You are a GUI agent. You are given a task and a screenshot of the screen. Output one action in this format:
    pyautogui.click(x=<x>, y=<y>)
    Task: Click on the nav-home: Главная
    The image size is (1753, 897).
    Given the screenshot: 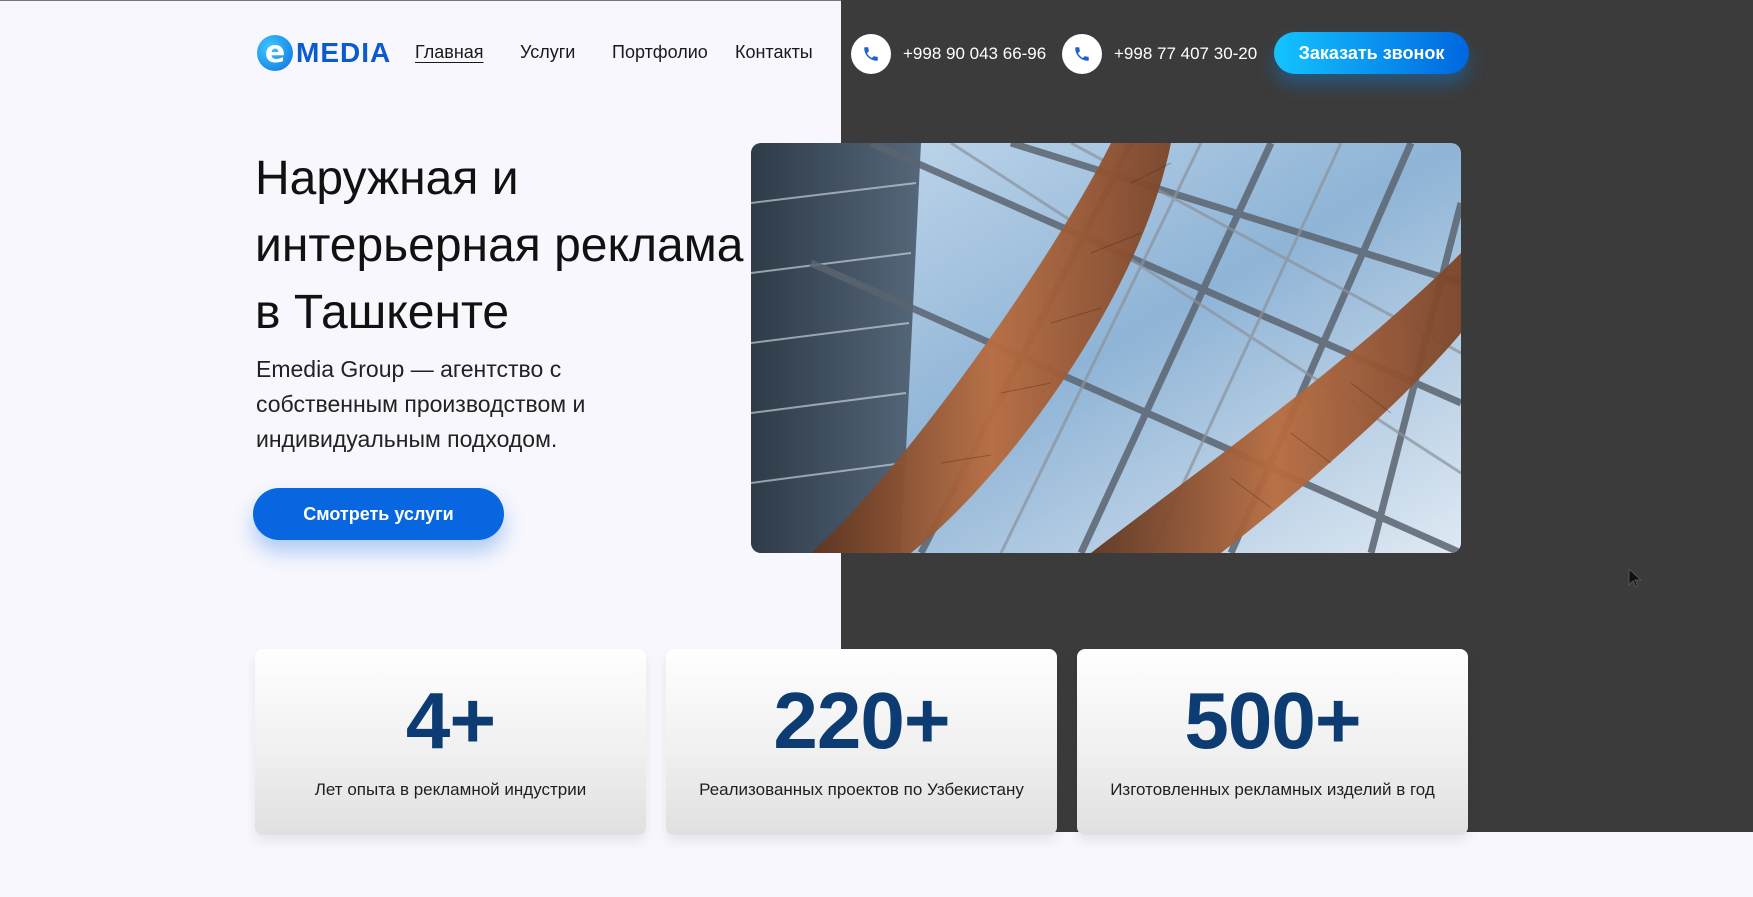 What is the action you would take?
    pyautogui.click(x=449, y=52)
    